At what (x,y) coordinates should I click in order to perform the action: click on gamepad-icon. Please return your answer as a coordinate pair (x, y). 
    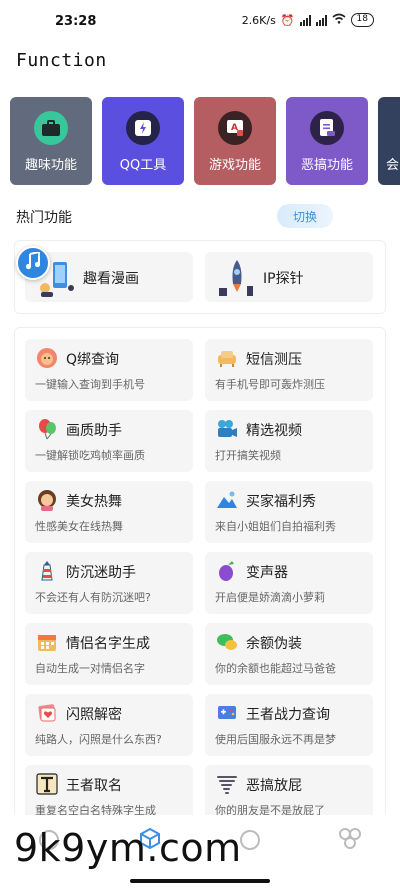
    Looking at the image, I should click on (227, 713).